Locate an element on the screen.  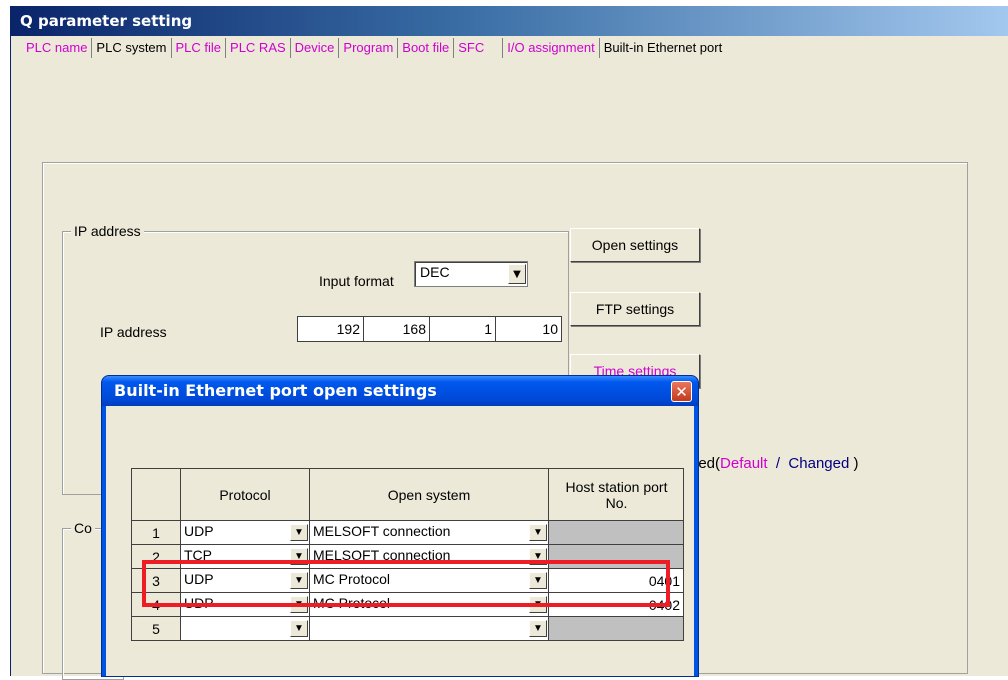
ip-octet-2: 168 is located at coordinates (397, 329).